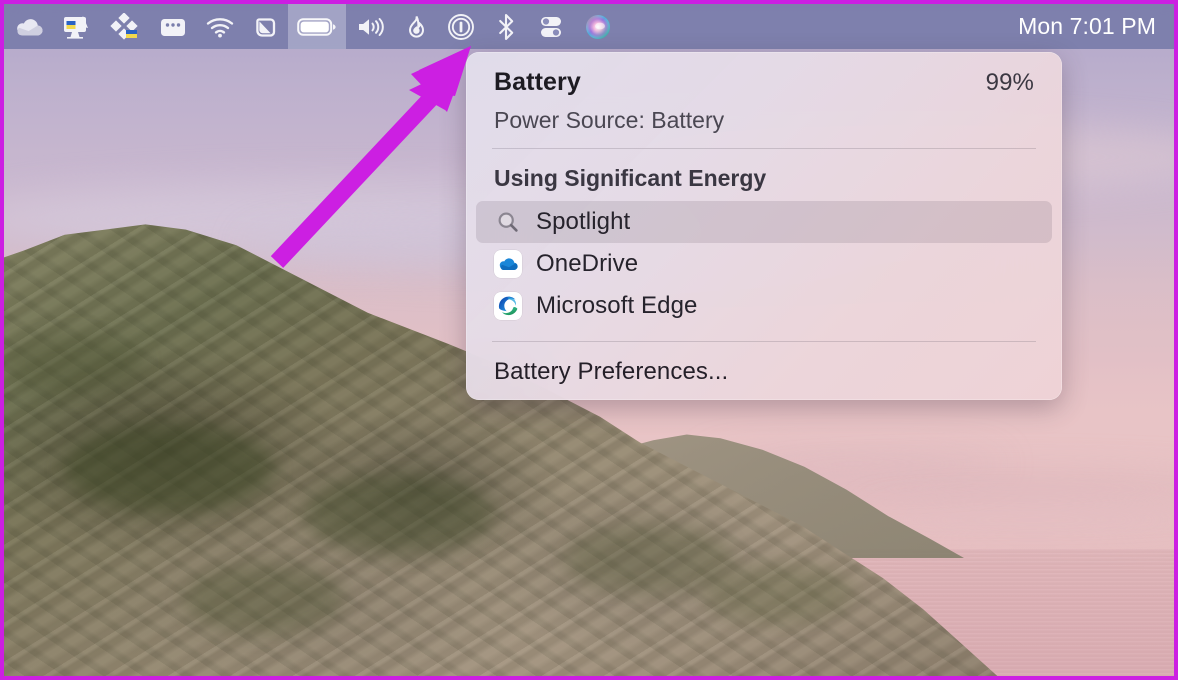  I want to click on menu-bar-clock: Mon 7:01 PM, so click(1090, 26).